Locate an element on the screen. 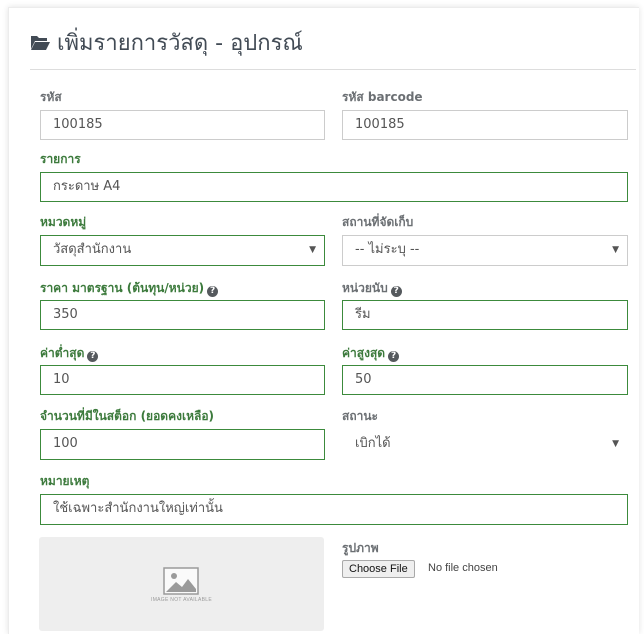 This screenshot has width=644, height=634. unit-label-text: หน่วยนับ is located at coordinates (365, 288).